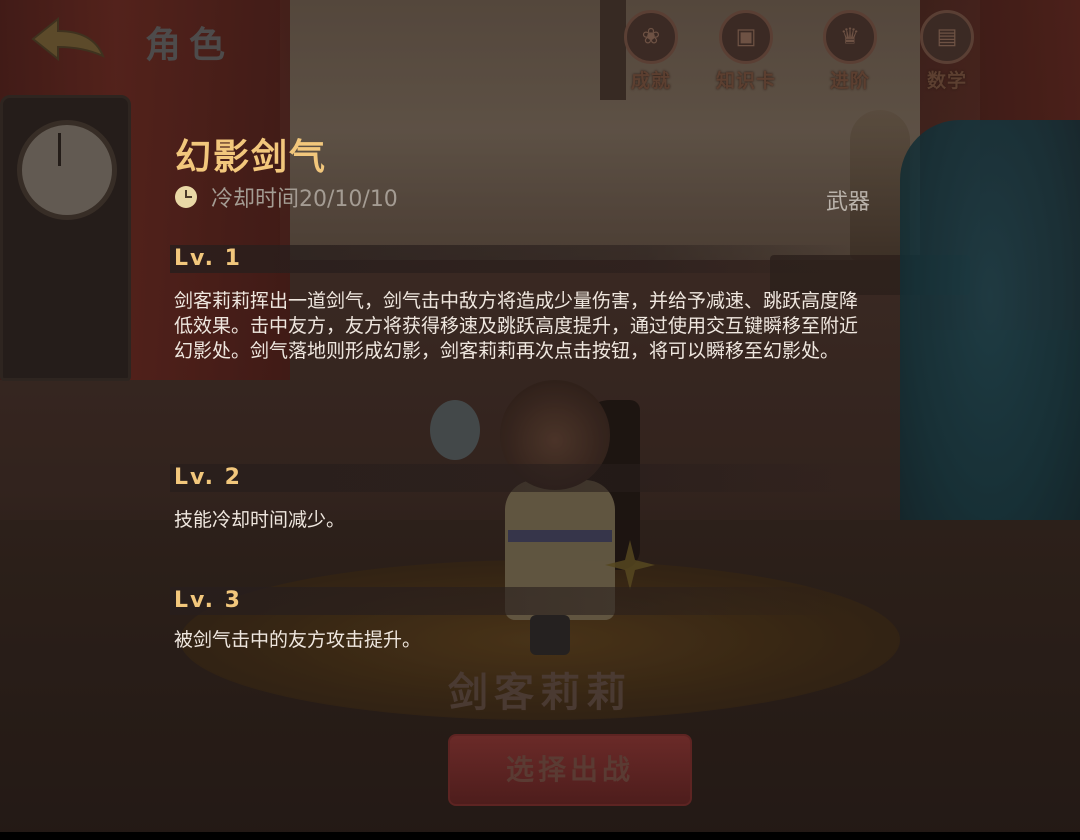 This screenshot has height=840, width=1080. I want to click on level-3-description: 被剑气击中的友方攻击提升。, so click(298, 640).